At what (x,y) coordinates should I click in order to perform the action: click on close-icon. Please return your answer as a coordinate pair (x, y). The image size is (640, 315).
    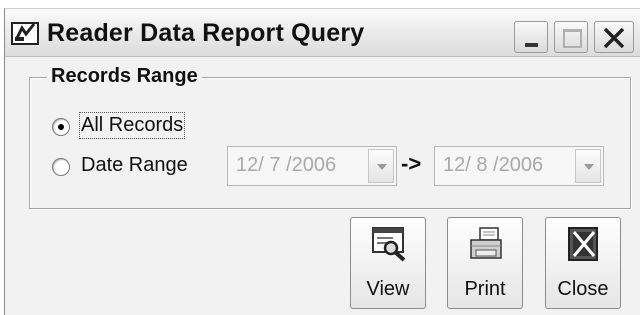
    Looking at the image, I should click on (614, 38).